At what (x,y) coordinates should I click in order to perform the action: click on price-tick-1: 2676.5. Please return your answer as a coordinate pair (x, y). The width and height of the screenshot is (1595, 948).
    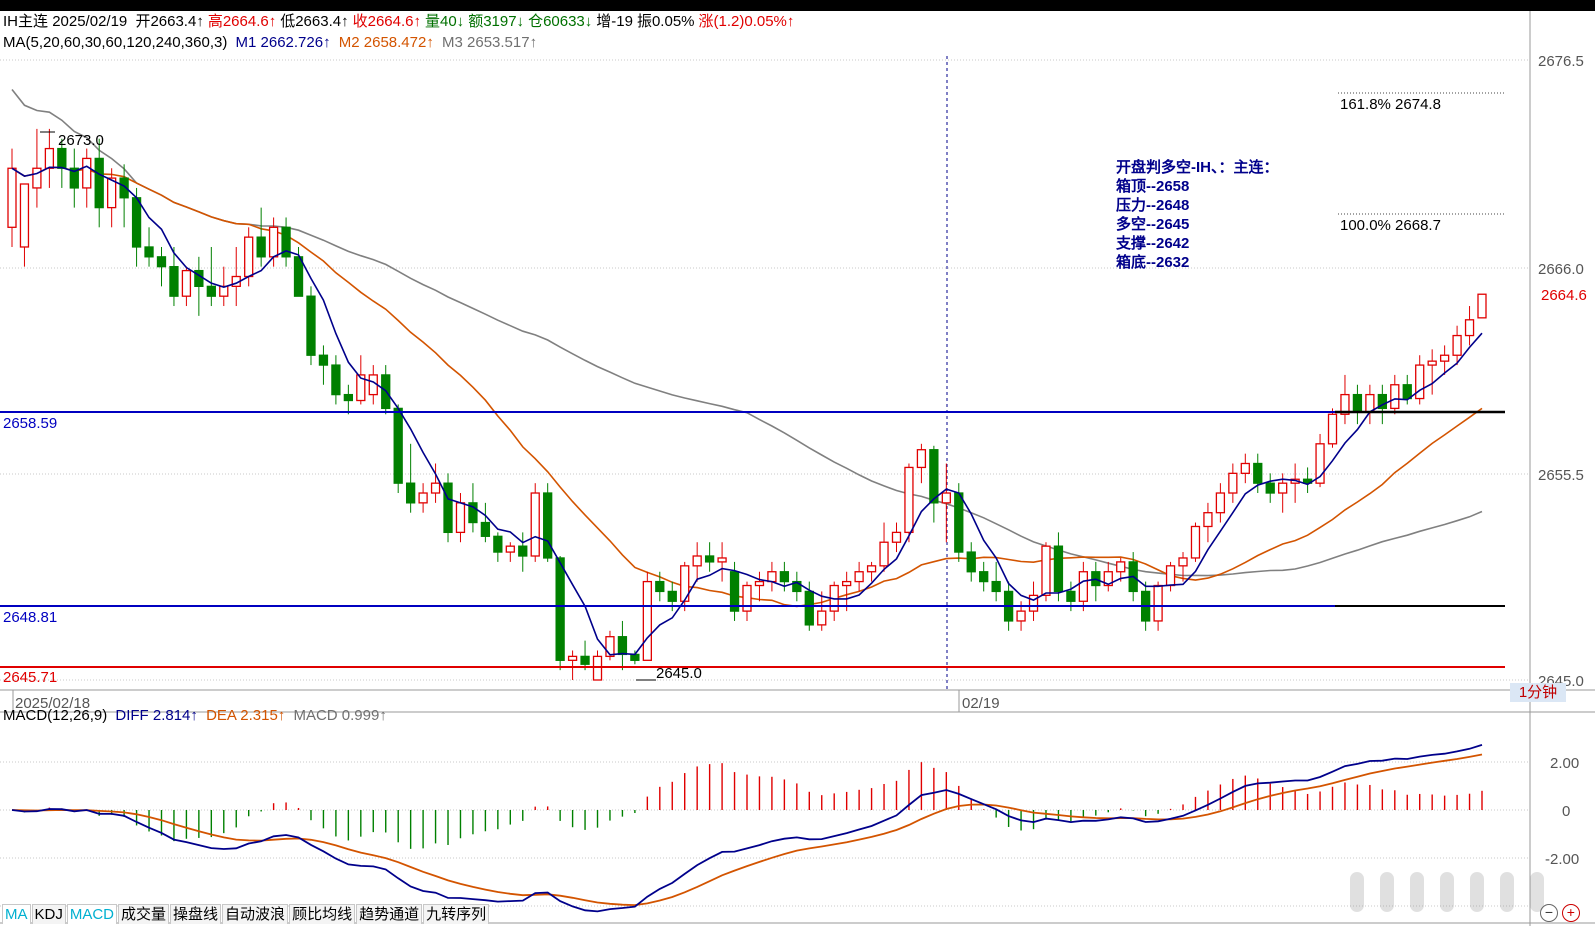
    Looking at the image, I should click on (1561, 61).